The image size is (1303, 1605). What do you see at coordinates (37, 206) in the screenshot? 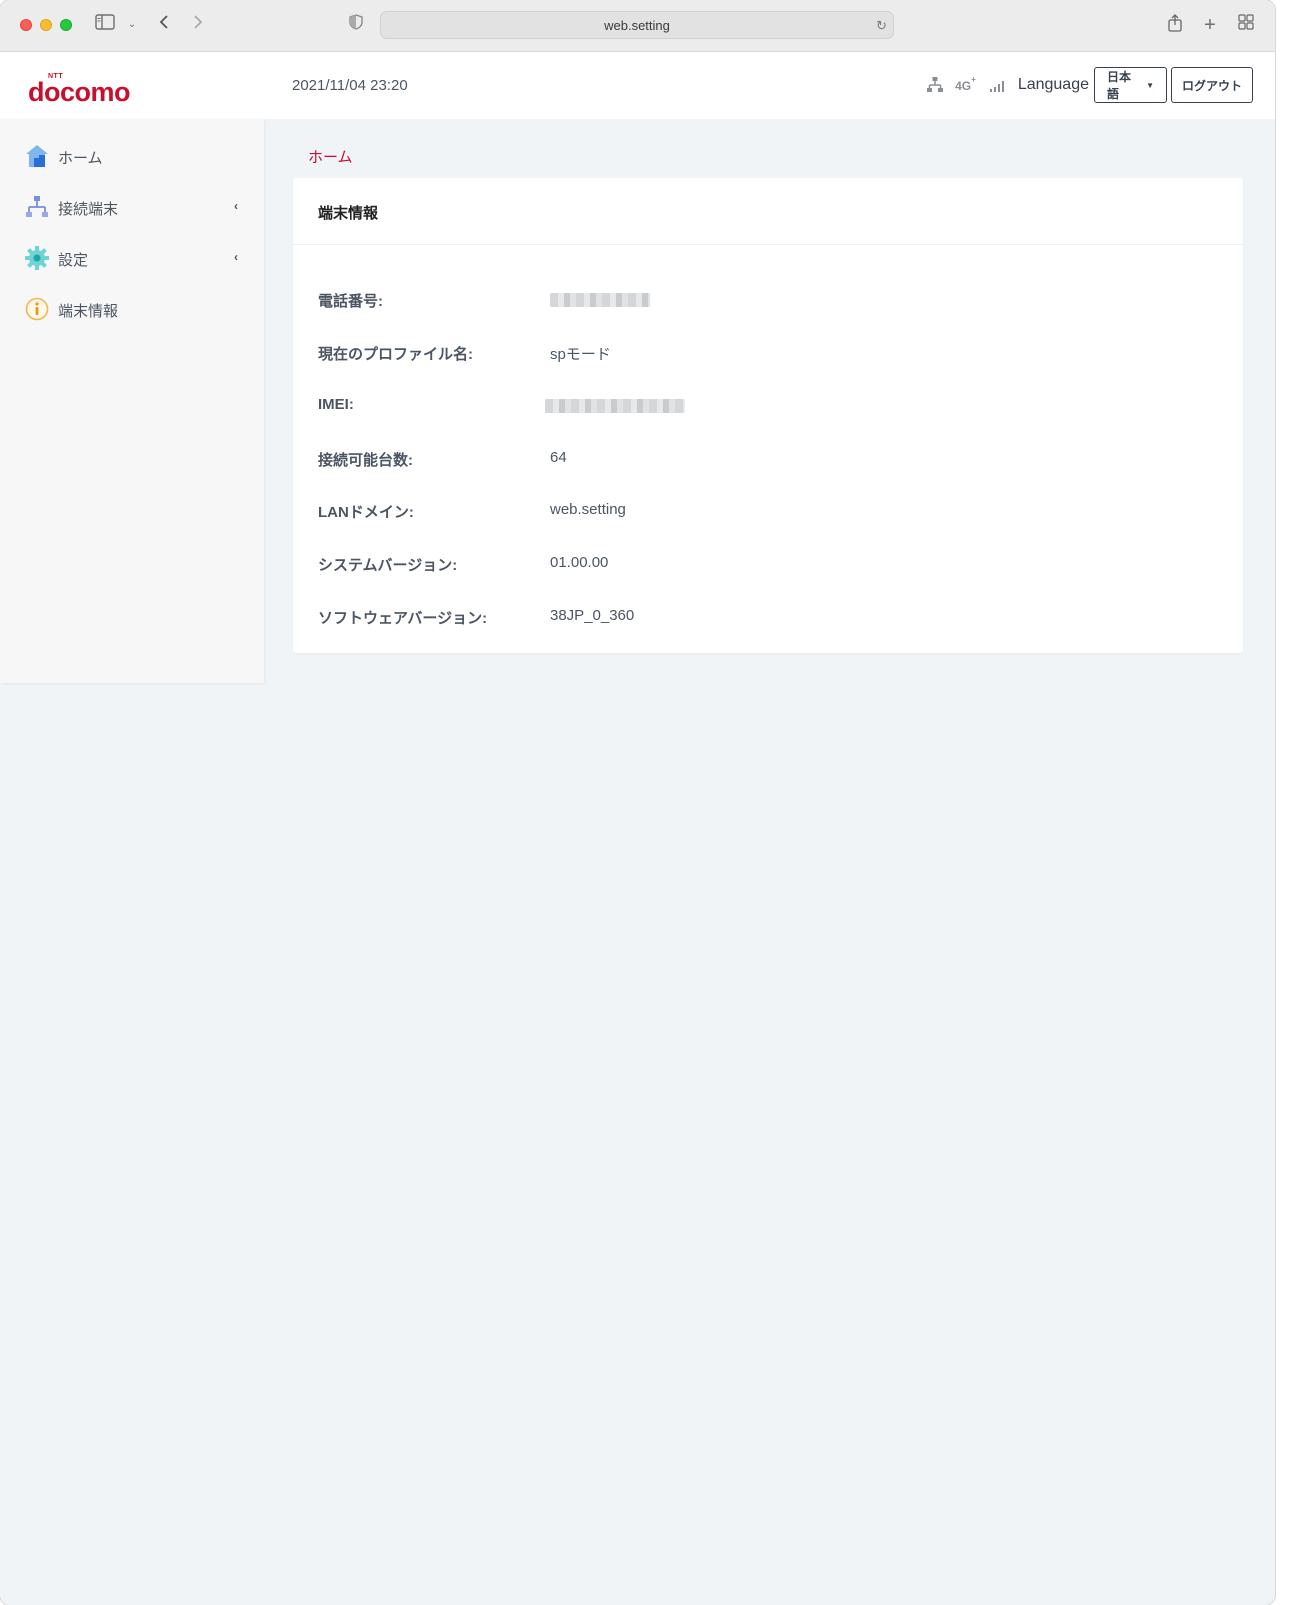
I see `network-devices-icon` at bounding box center [37, 206].